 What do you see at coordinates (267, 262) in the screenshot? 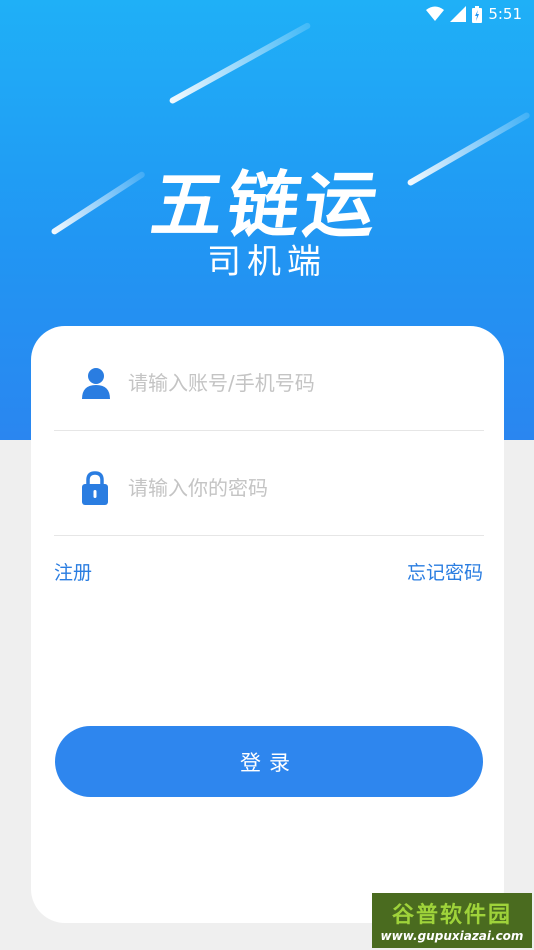
I see `app-logo-subtitle: 司机端` at bounding box center [267, 262].